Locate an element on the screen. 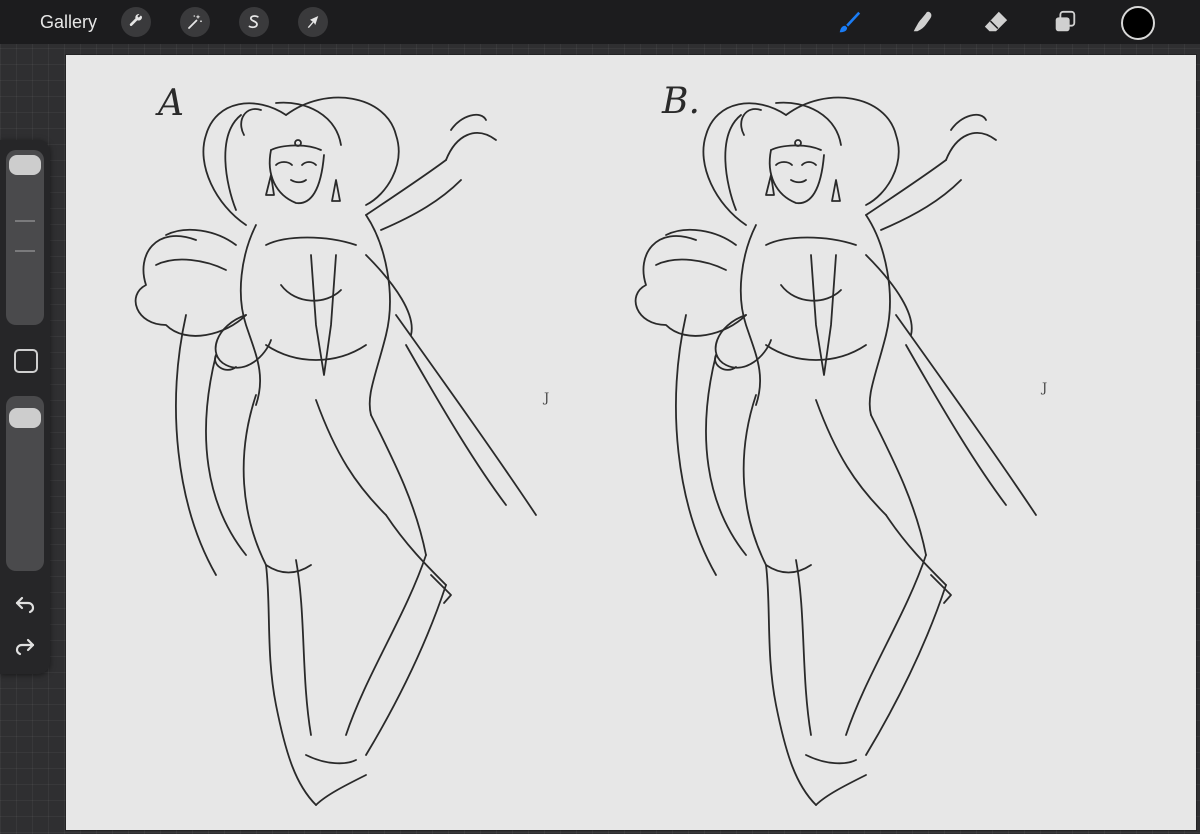  magic-wand-icon is located at coordinates (195, 21).